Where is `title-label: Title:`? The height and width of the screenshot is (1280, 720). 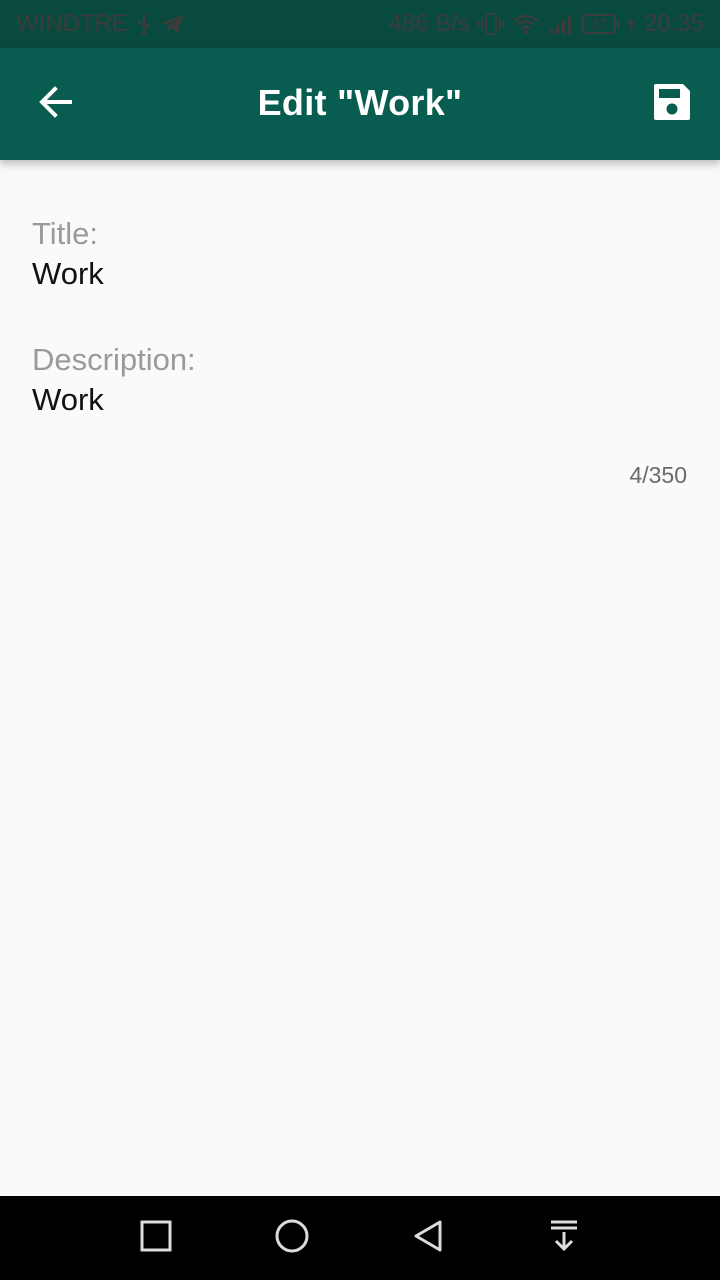
title-label: Title: is located at coordinates (65, 233).